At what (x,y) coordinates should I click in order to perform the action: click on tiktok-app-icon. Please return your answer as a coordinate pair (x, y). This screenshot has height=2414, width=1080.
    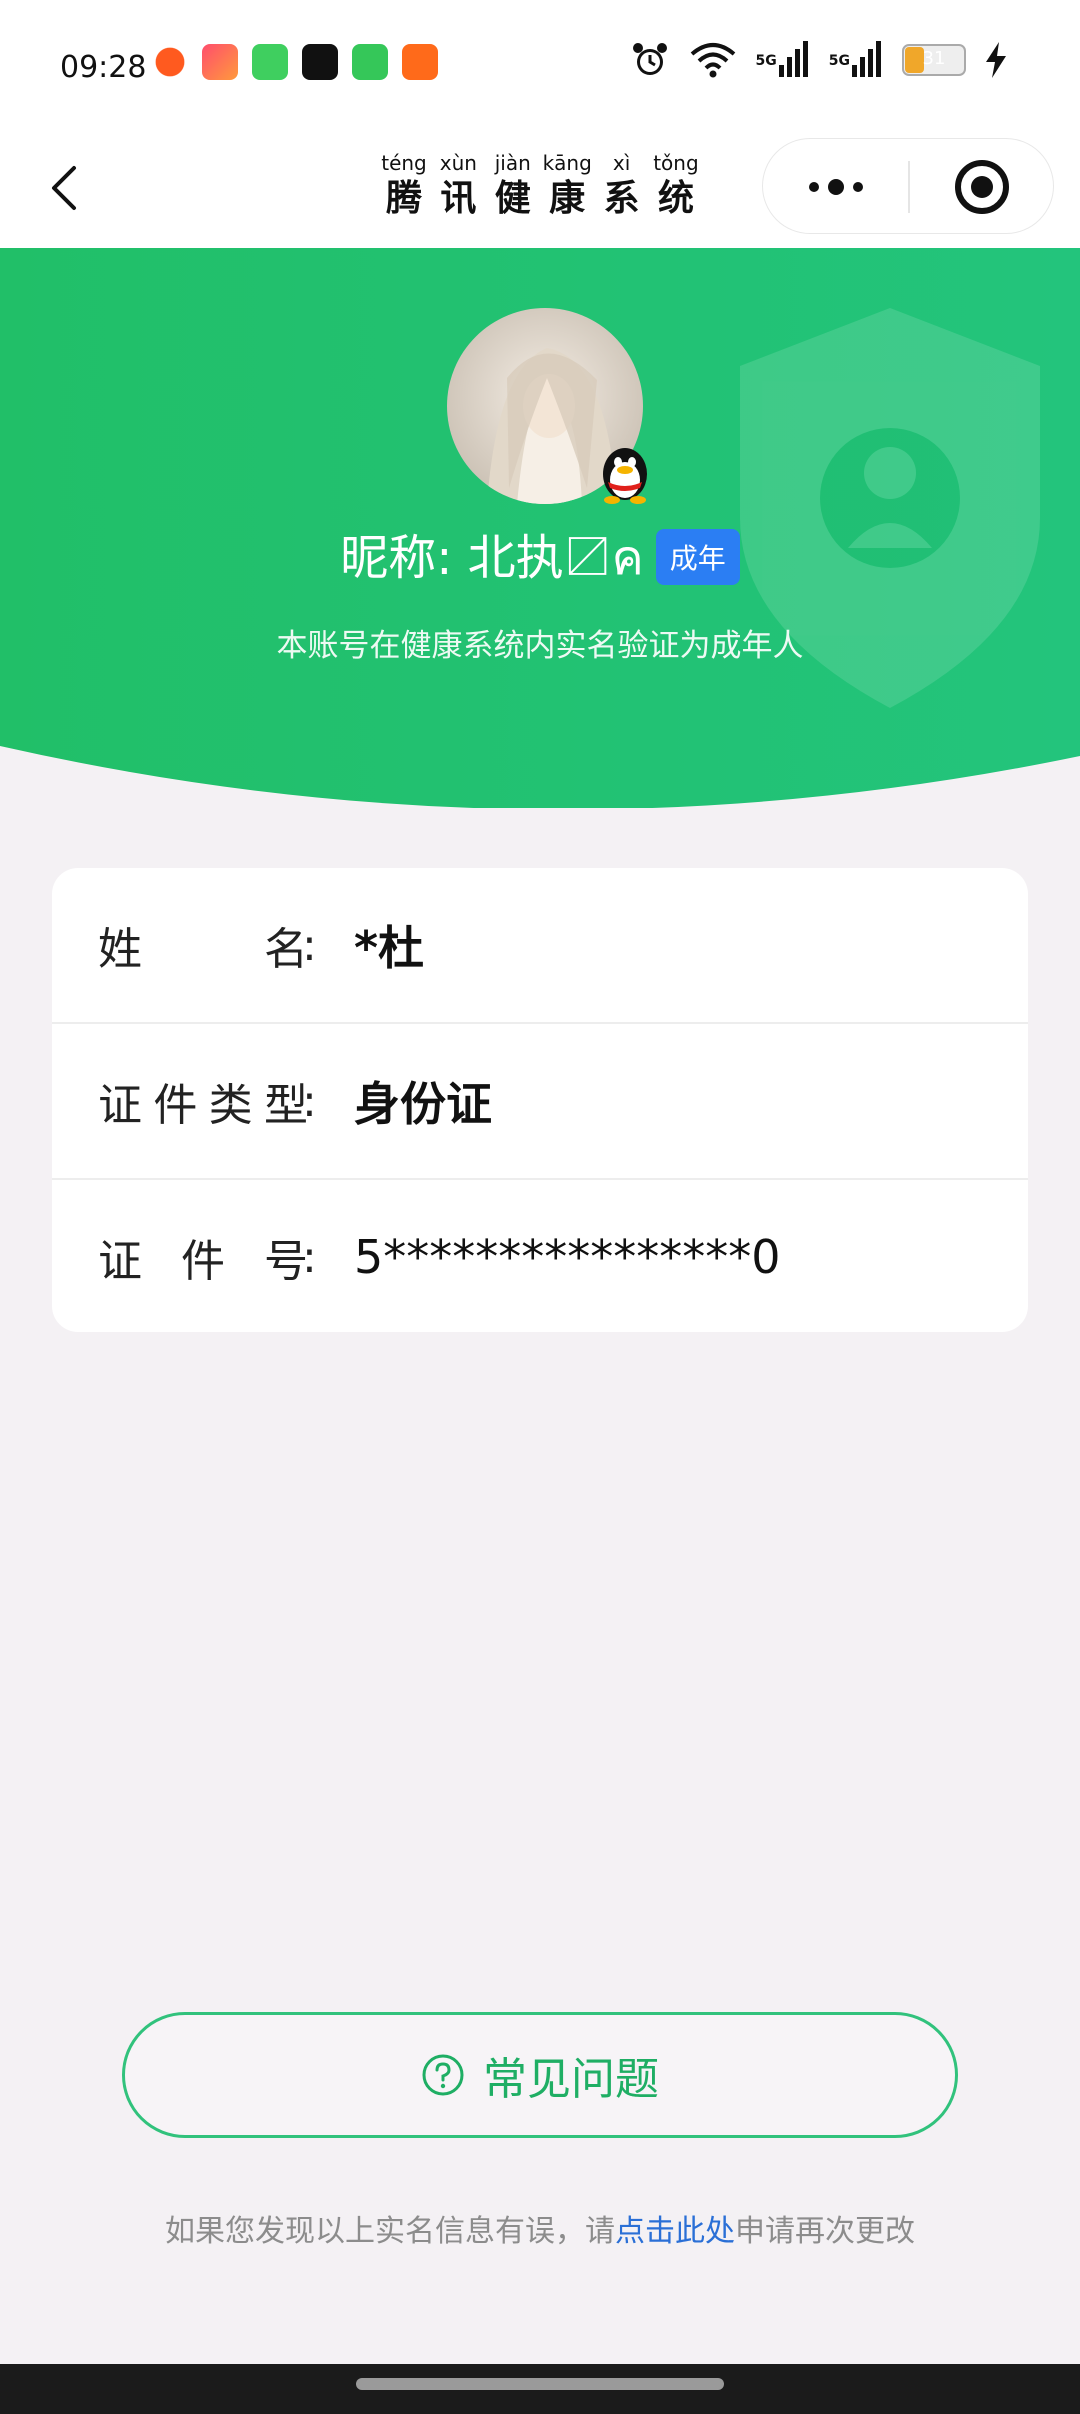
    Looking at the image, I should click on (320, 62).